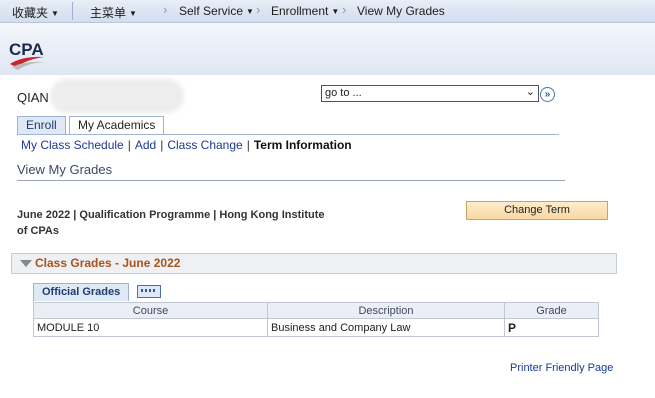 The image size is (655, 398). I want to click on table-row: MODULE 10 Business and Company Law P, so click(316, 327).